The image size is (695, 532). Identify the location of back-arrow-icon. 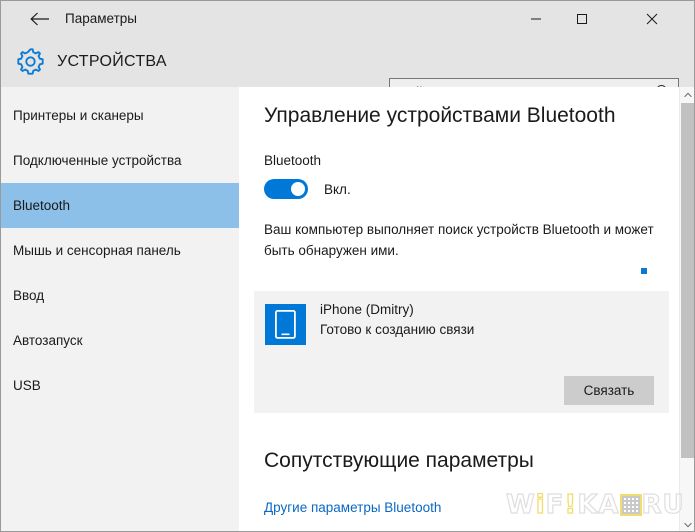
(39, 19).